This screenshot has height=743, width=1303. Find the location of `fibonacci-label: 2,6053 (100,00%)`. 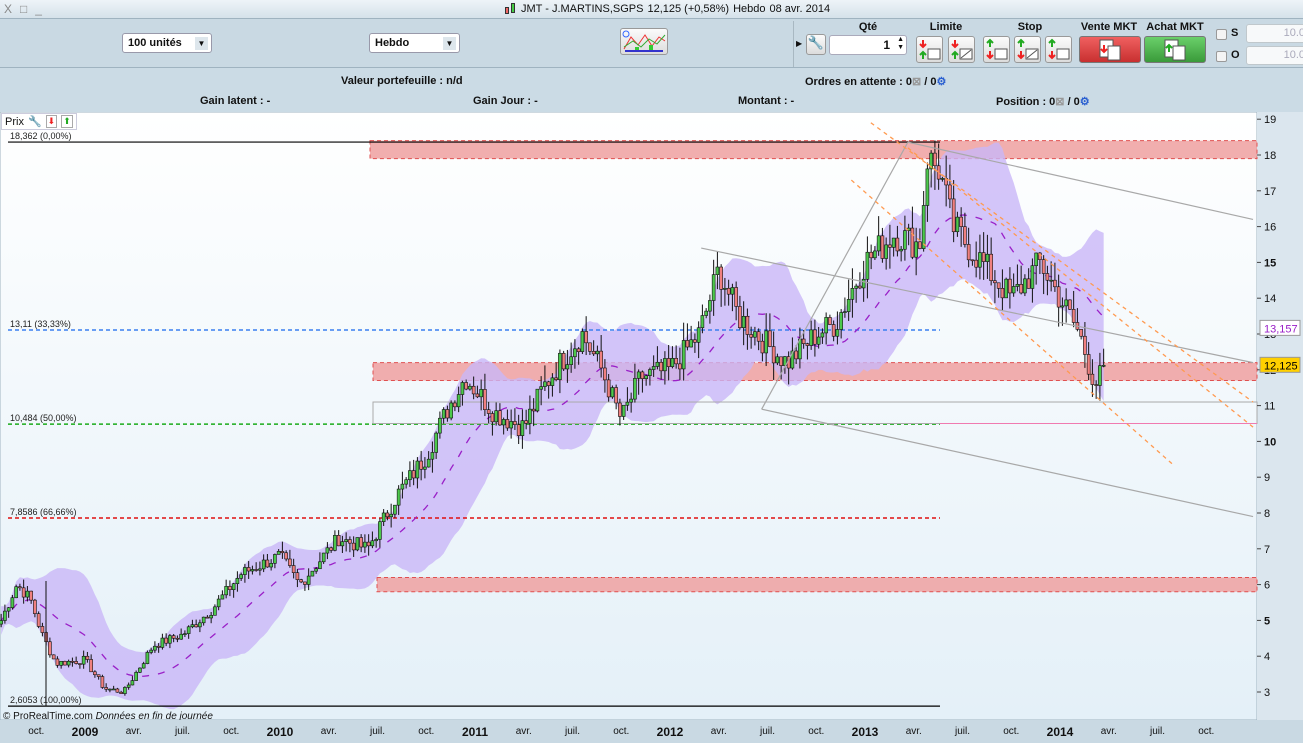

fibonacci-label: 2,6053 (100,00%) is located at coordinates (46, 700).